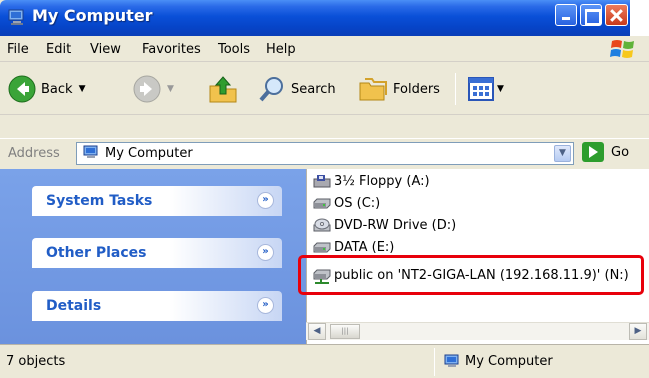 The image size is (649, 378). What do you see at coordinates (271, 89) in the screenshot?
I see `search-icon` at bounding box center [271, 89].